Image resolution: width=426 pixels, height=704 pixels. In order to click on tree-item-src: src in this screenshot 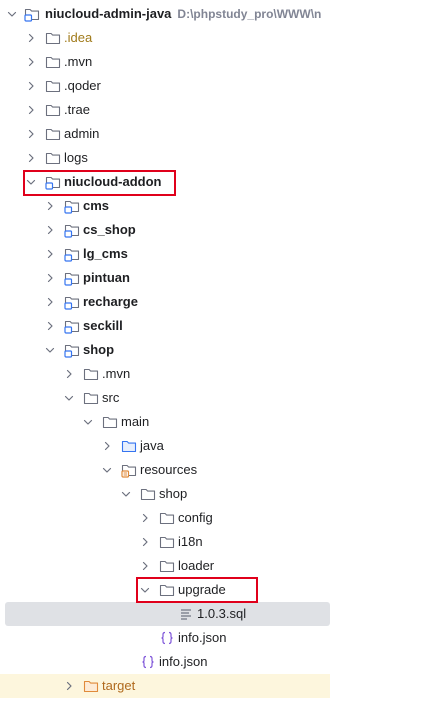, I will do `click(165, 398)`.